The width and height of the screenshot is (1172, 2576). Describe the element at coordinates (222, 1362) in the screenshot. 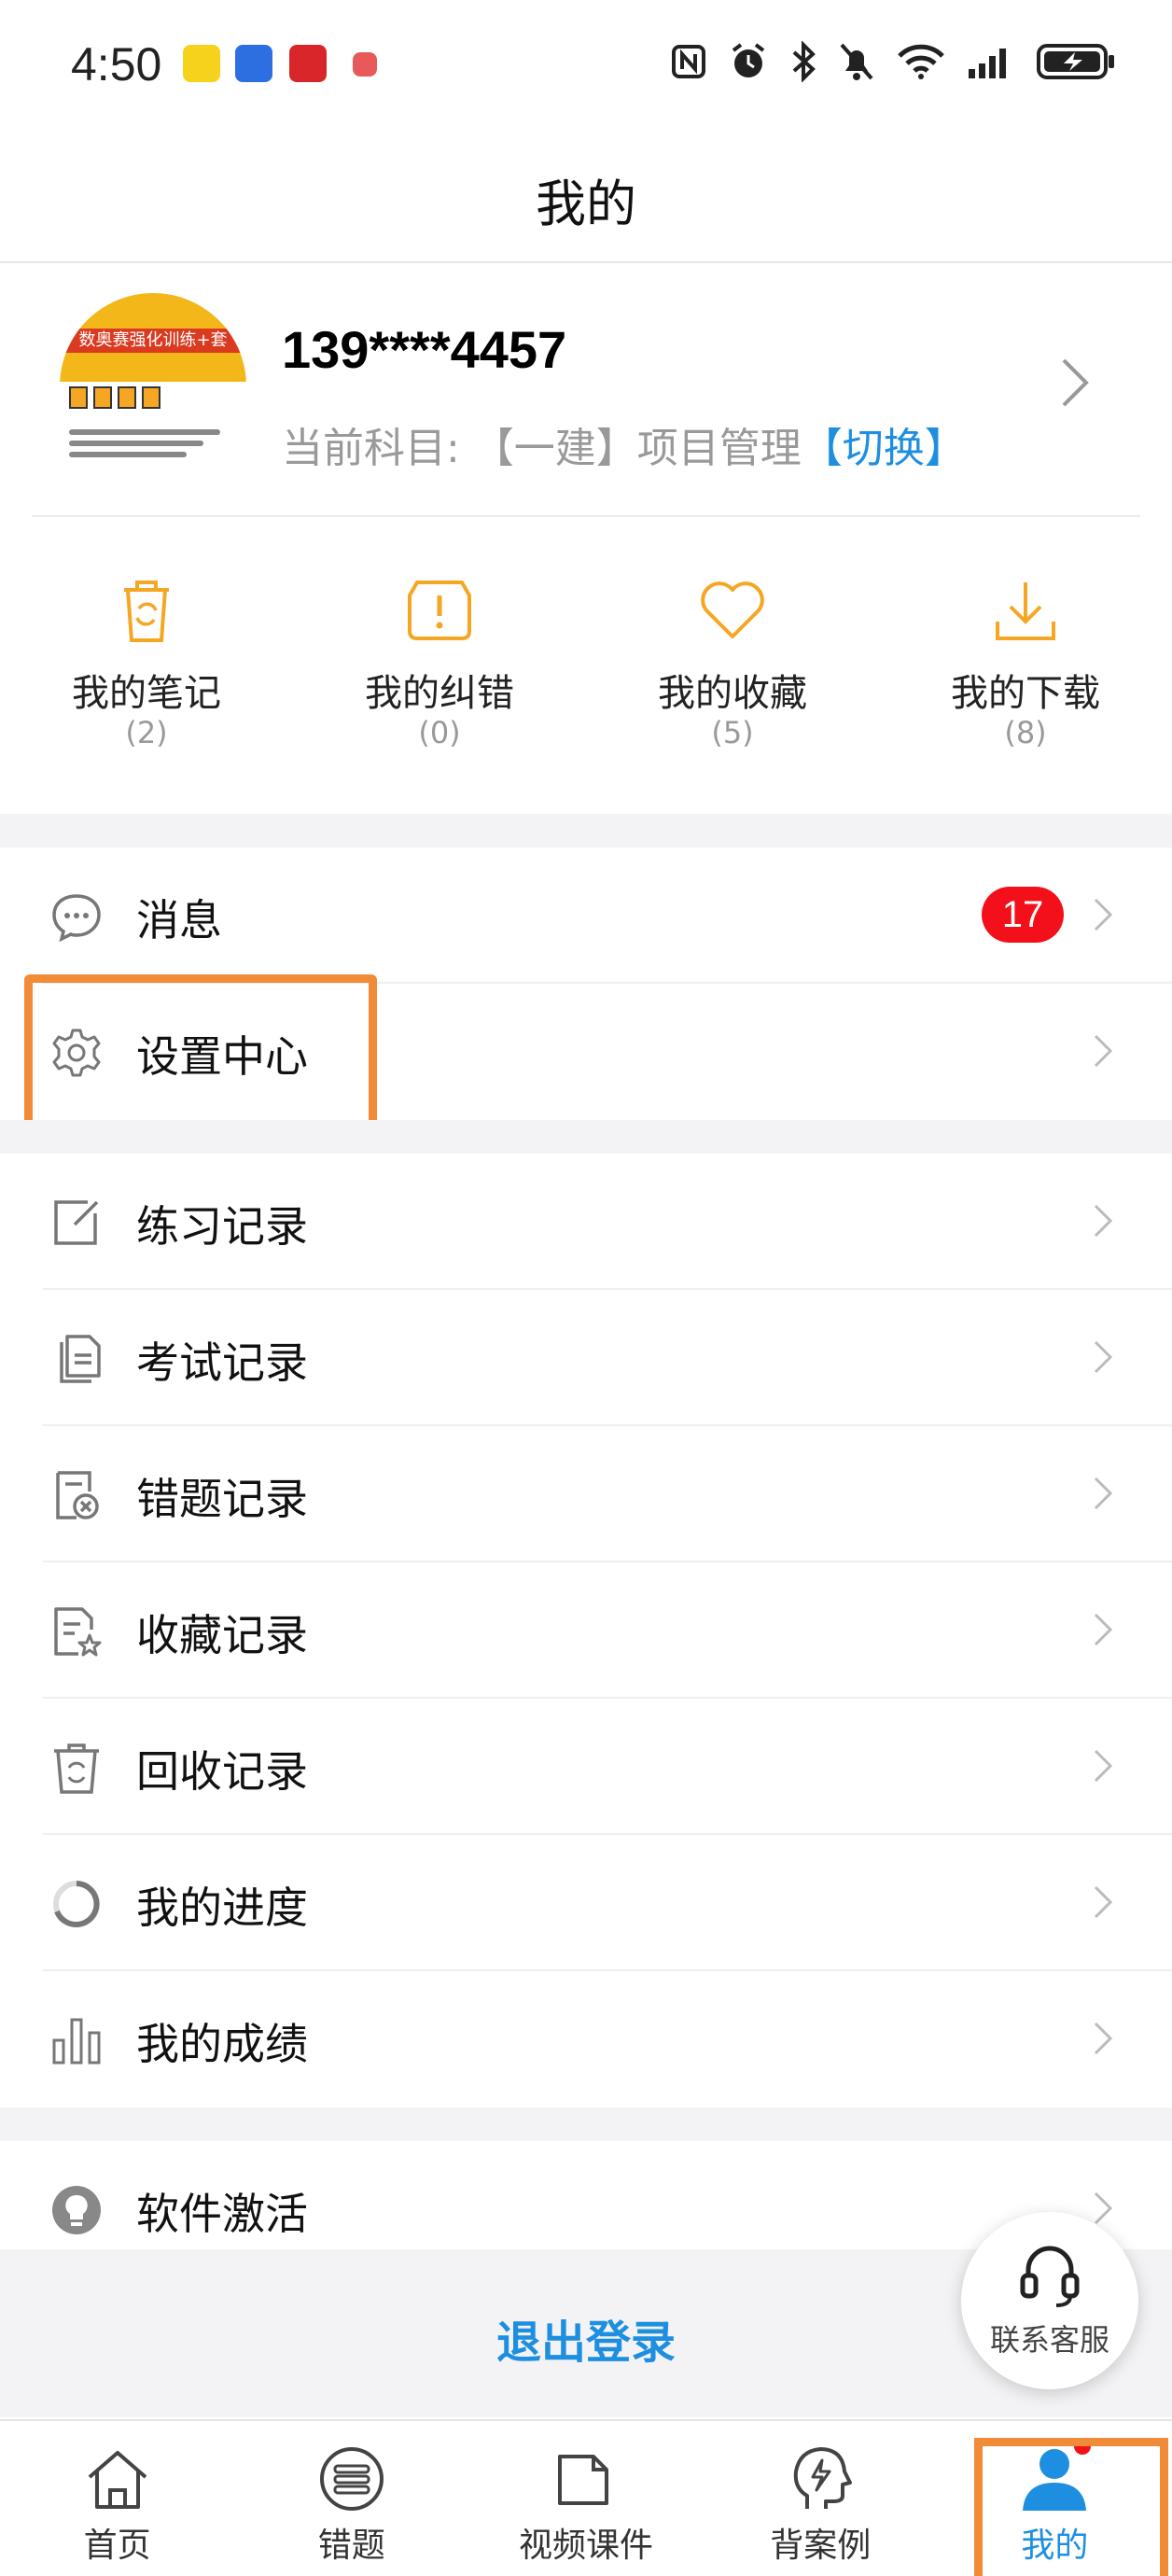

I see `menu-item-label: 考试记录` at that location.